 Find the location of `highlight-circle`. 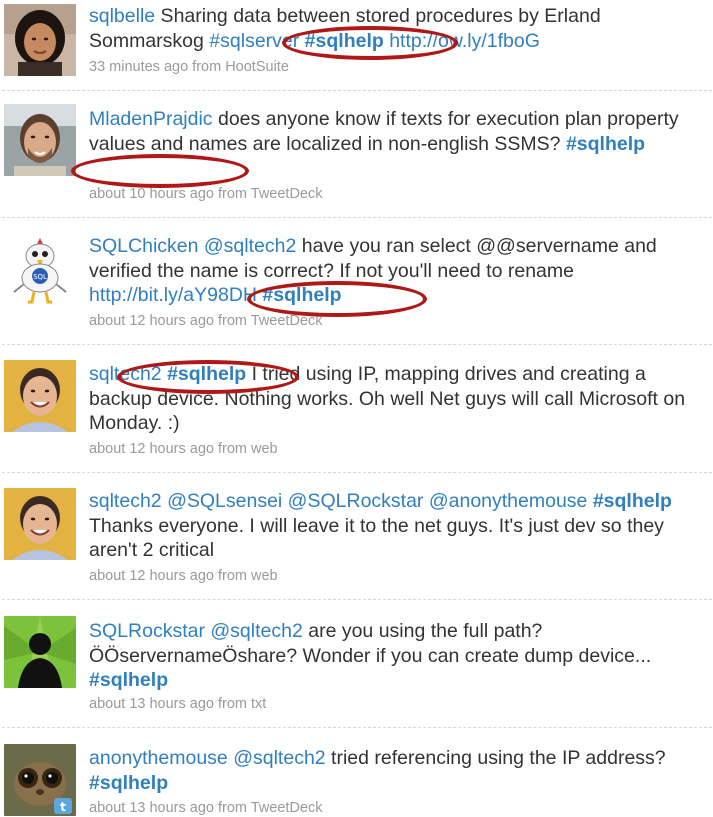

highlight-circle is located at coordinates (160, 171).